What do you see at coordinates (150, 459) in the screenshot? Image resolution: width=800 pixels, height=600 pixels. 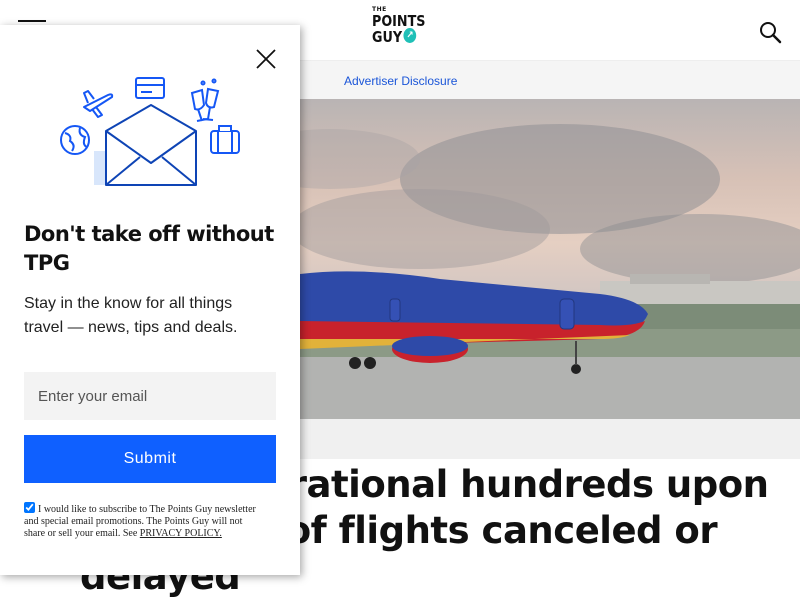 I see `submit-button: Submit` at bounding box center [150, 459].